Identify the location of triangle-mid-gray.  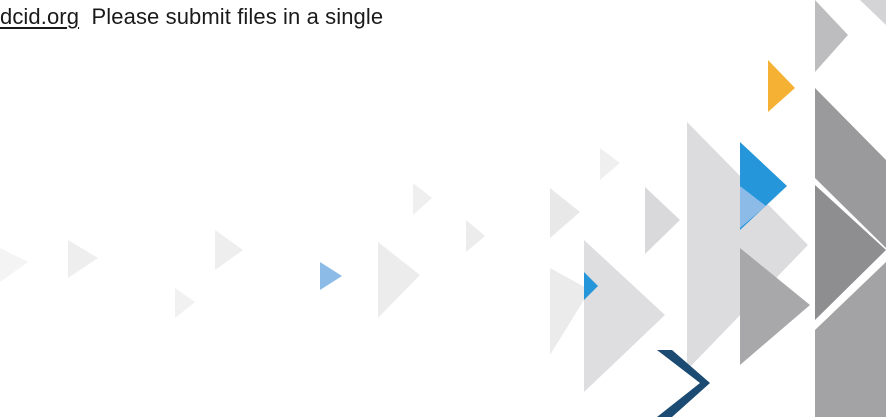
(662, 220).